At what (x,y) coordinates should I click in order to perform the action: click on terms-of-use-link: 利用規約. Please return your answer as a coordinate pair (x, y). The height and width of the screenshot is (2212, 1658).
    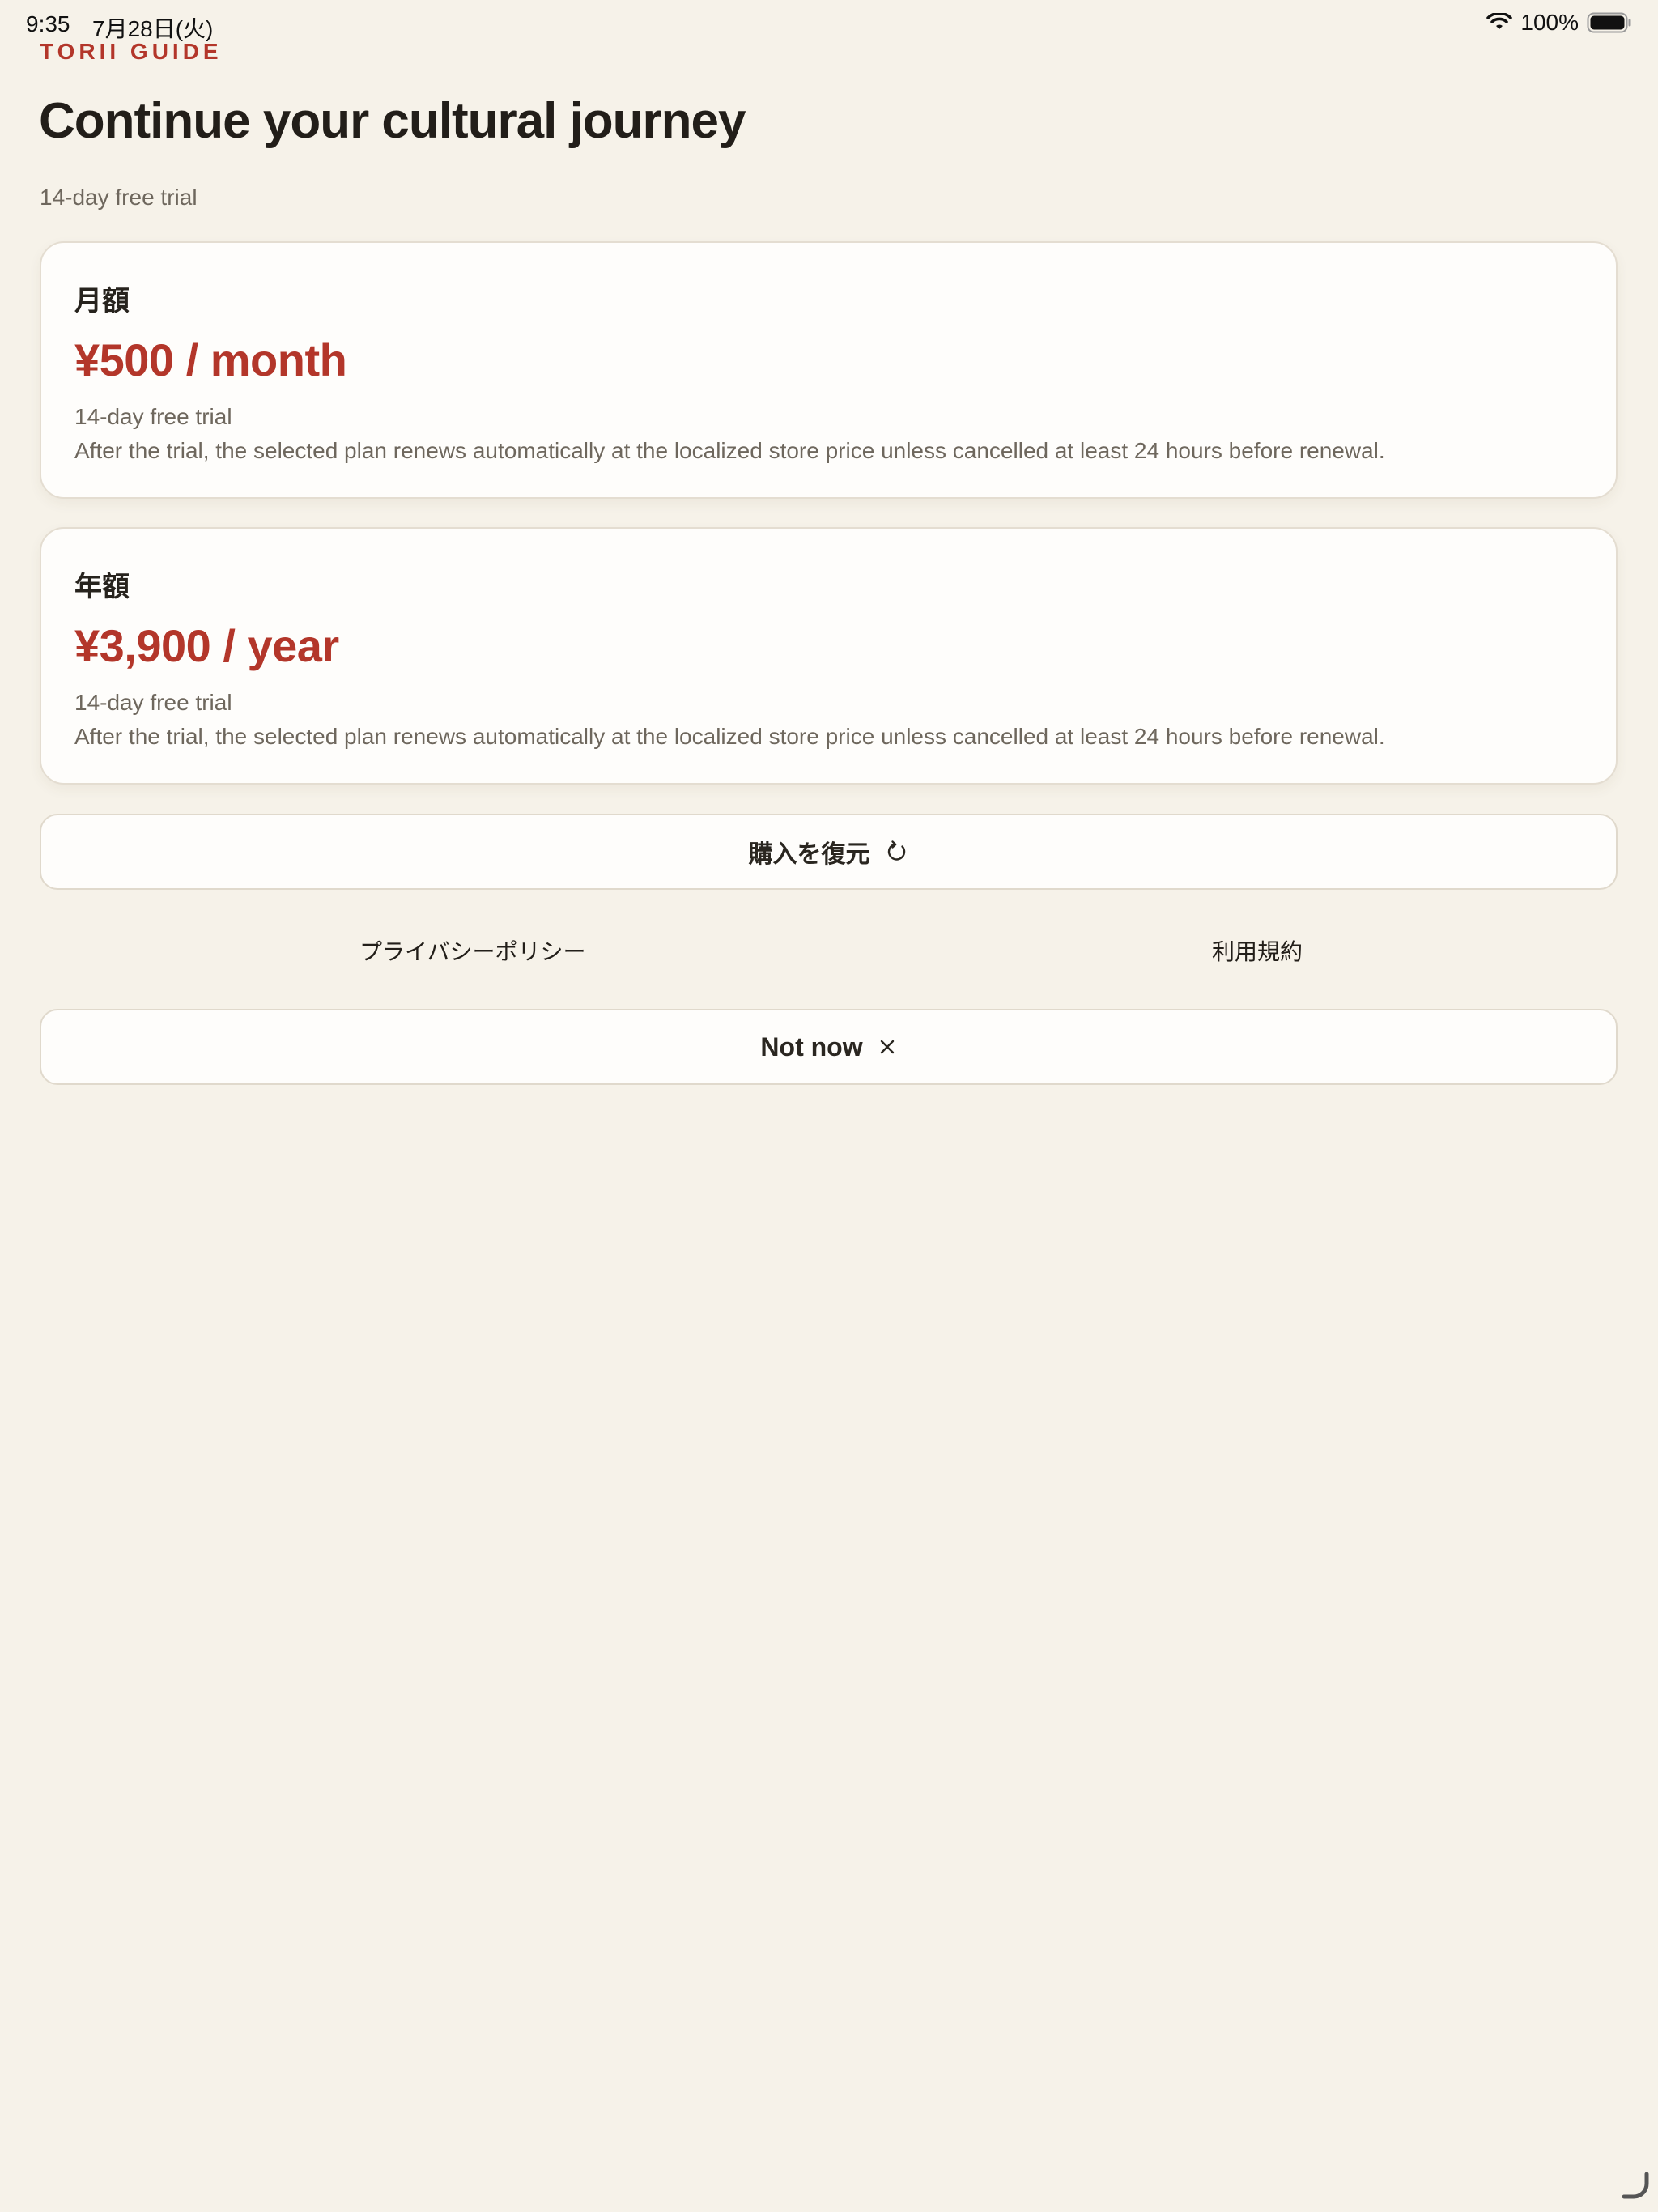
    Looking at the image, I should click on (1257, 951).